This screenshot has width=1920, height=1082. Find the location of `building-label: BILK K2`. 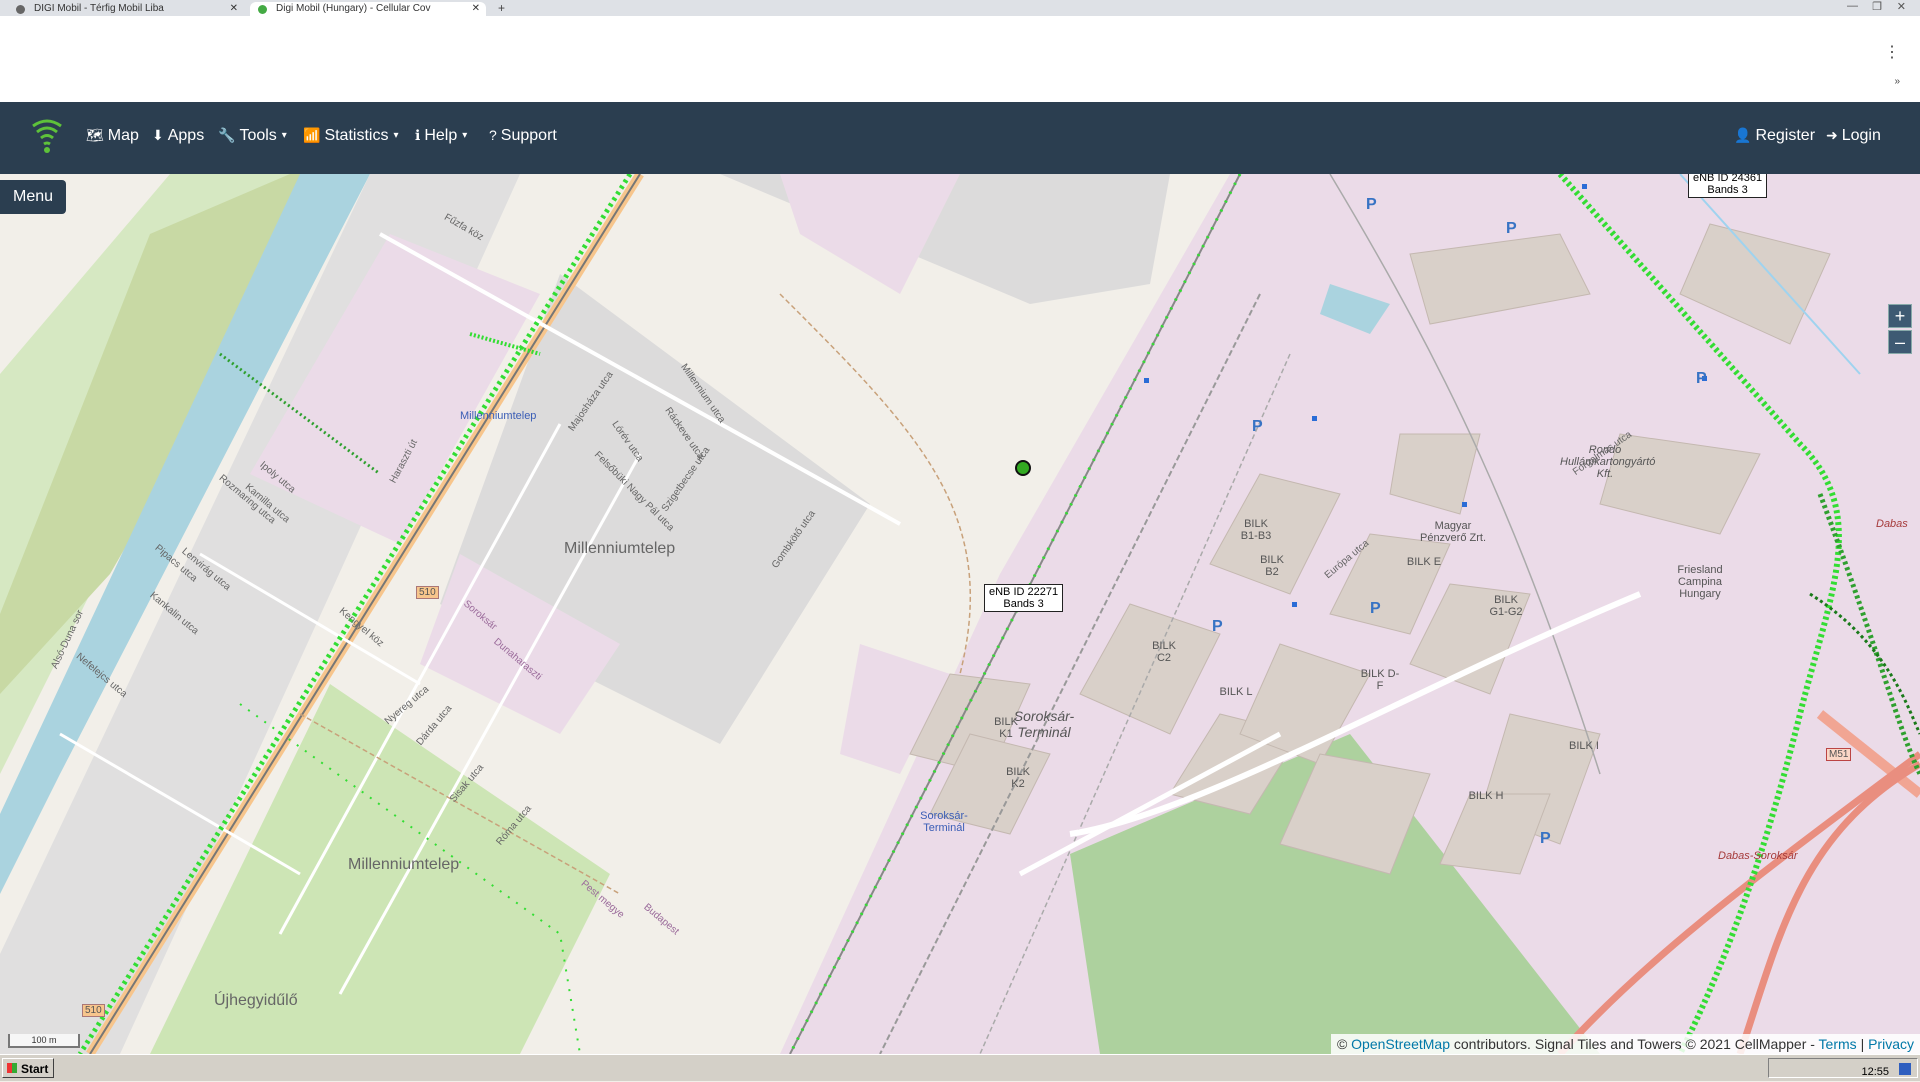

building-label: BILK K2 is located at coordinates (1018, 778).